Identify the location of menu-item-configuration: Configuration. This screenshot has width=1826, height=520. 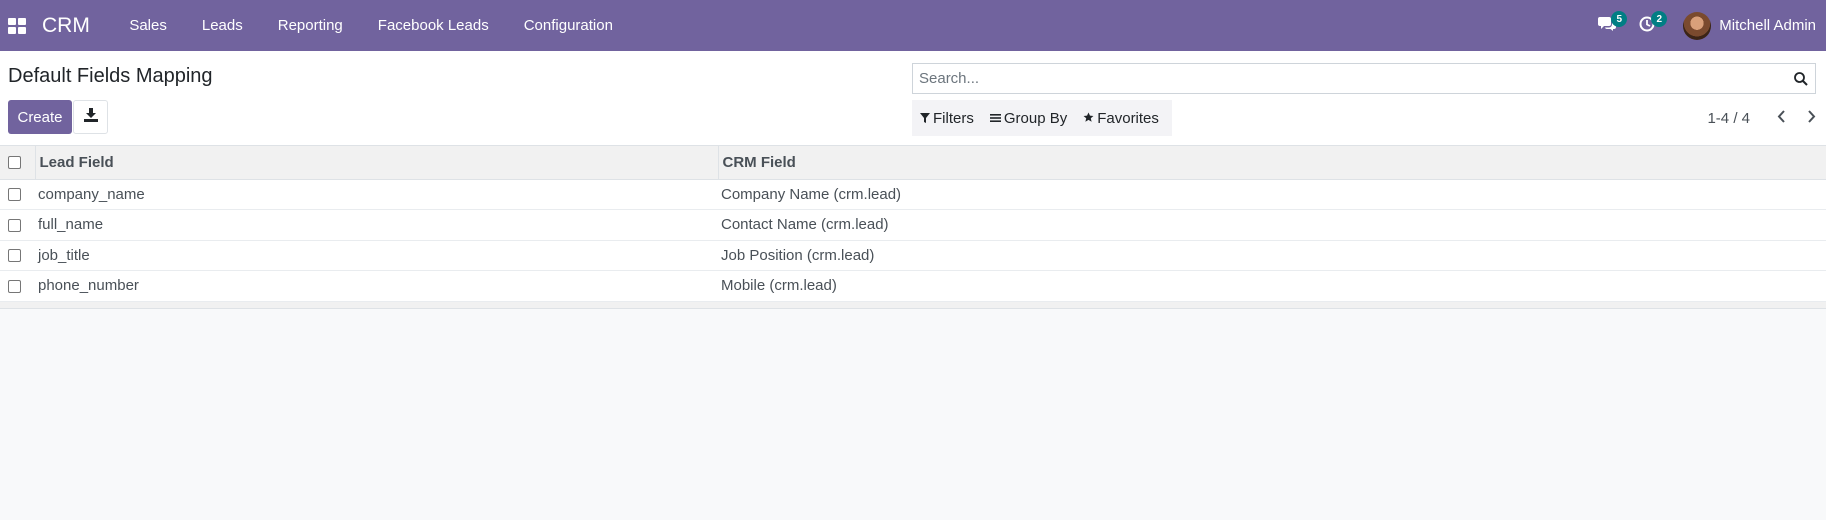
(568, 25).